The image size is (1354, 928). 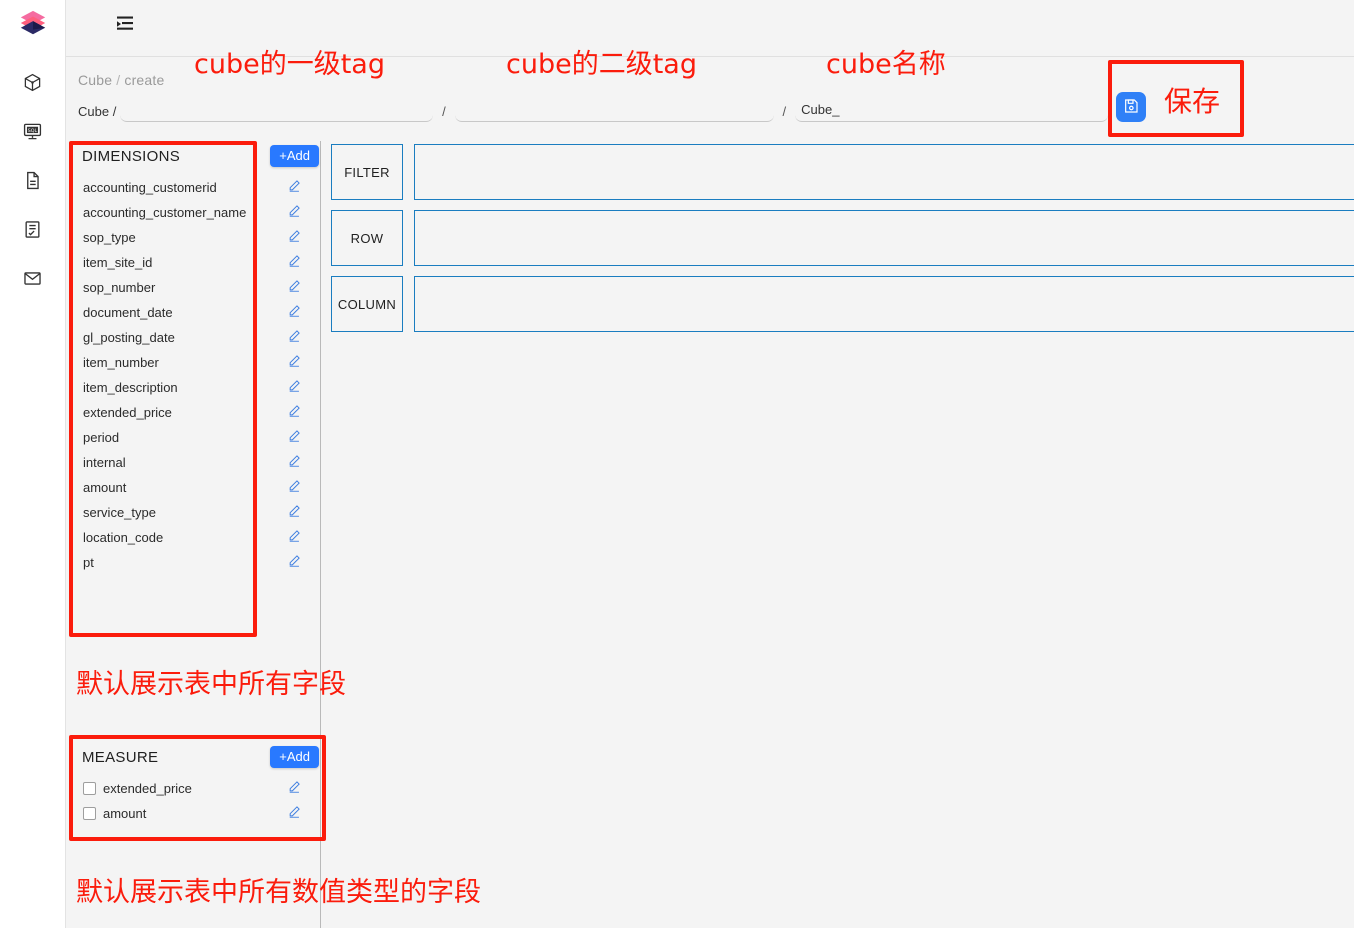 I want to click on breadcrumb-current: create, so click(x=144, y=80).